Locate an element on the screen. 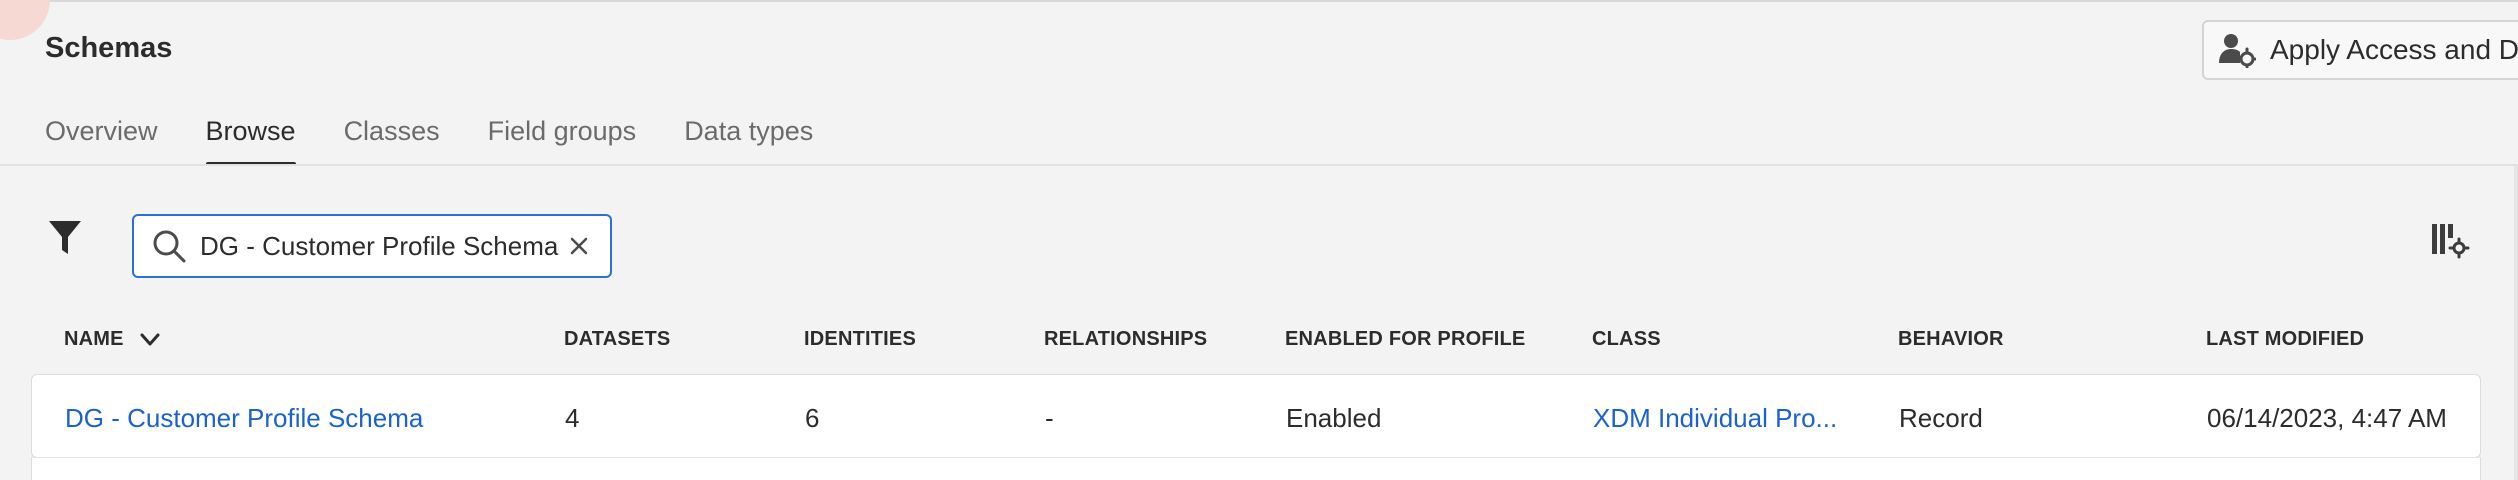  relationships-cell: - is located at coordinates (1049, 418).